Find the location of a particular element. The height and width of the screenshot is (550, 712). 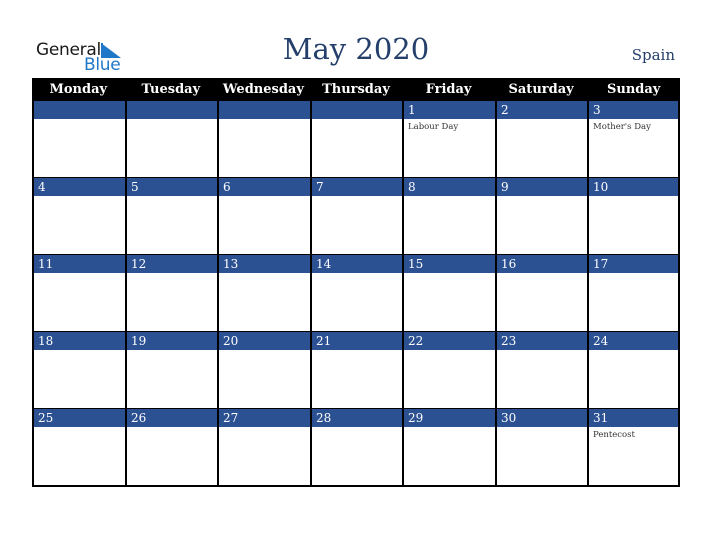

day-cell: 27 is located at coordinates (263, 447).